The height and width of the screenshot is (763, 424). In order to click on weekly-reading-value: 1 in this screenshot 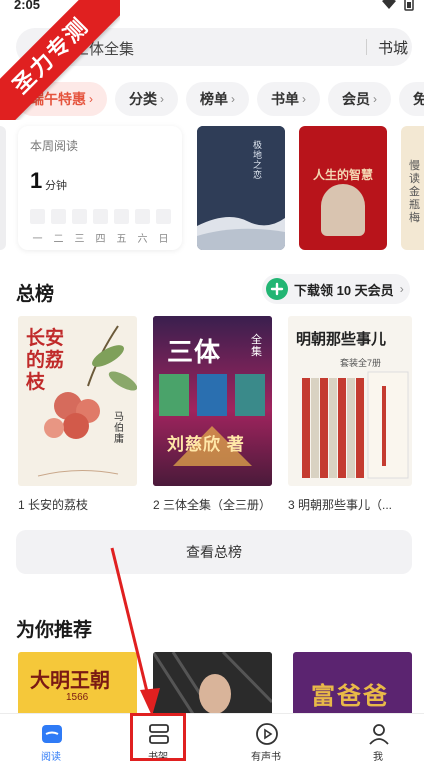, I will do `click(36, 180)`.